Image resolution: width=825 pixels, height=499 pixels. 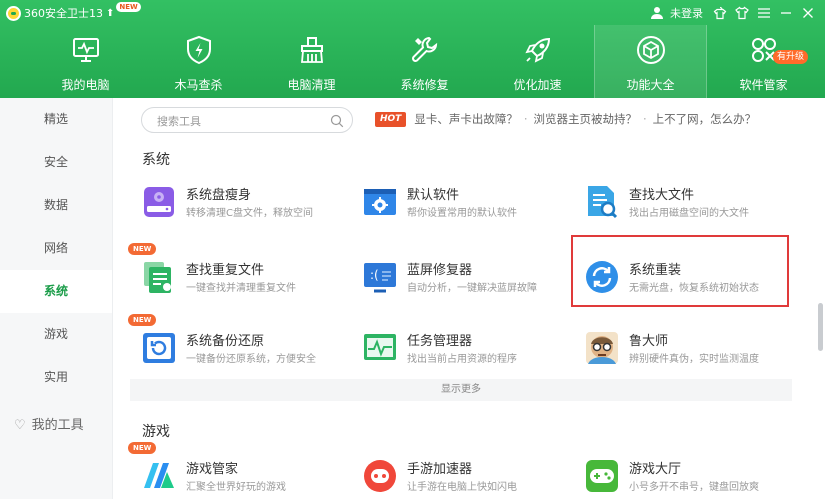 What do you see at coordinates (85, 61) in the screenshot?
I see `tab-my-computer: 我的电脑` at bounding box center [85, 61].